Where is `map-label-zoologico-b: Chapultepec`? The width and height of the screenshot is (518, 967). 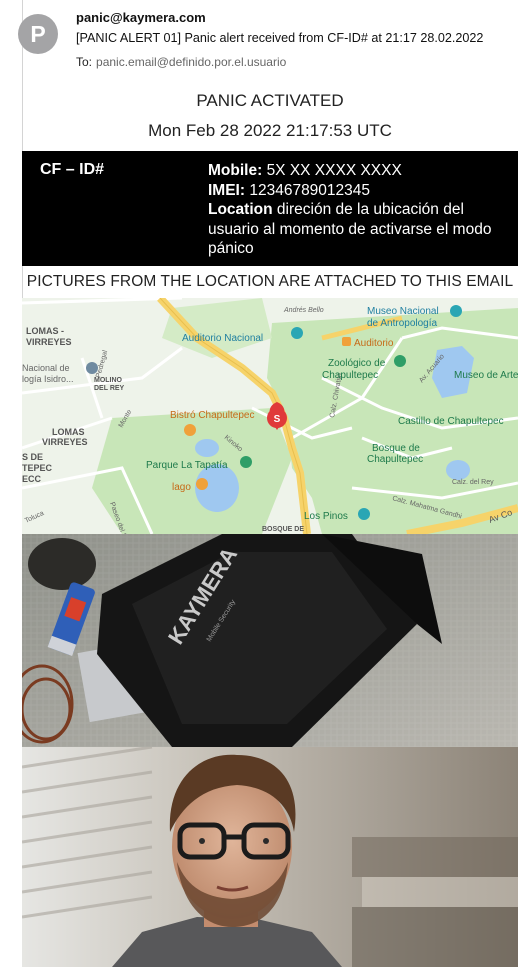 map-label-zoologico-b: Chapultepec is located at coordinates (350, 375).